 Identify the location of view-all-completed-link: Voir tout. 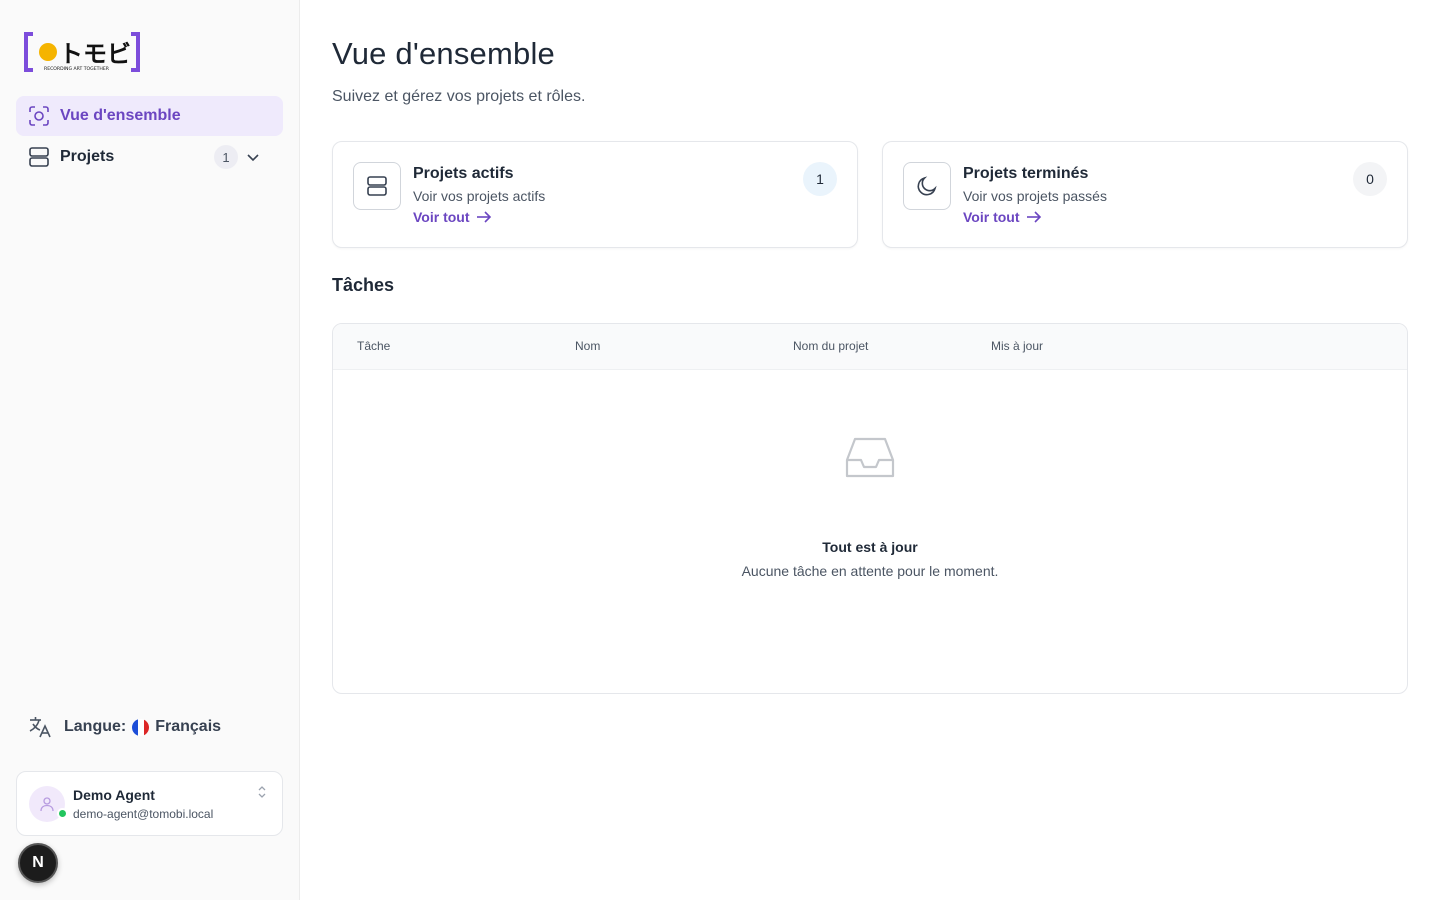
(1002, 217).